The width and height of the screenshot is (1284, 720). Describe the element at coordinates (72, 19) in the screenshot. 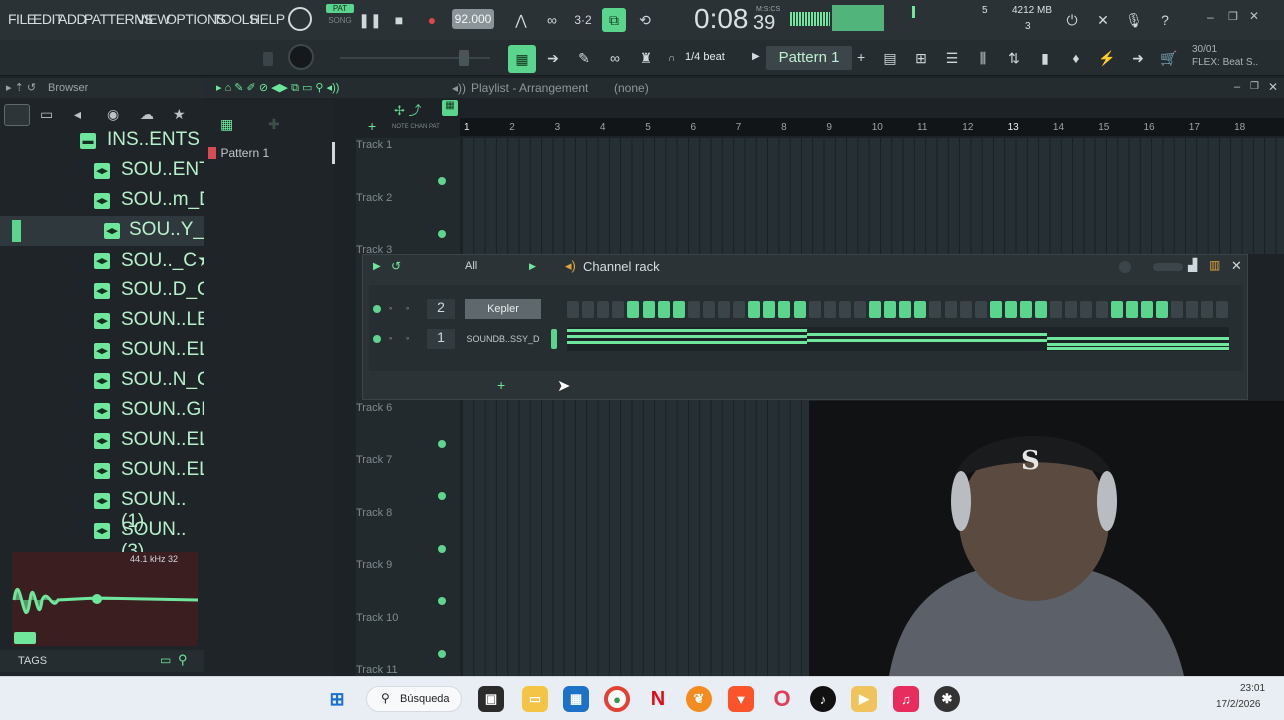

I see `menu-add: ADD` at that location.